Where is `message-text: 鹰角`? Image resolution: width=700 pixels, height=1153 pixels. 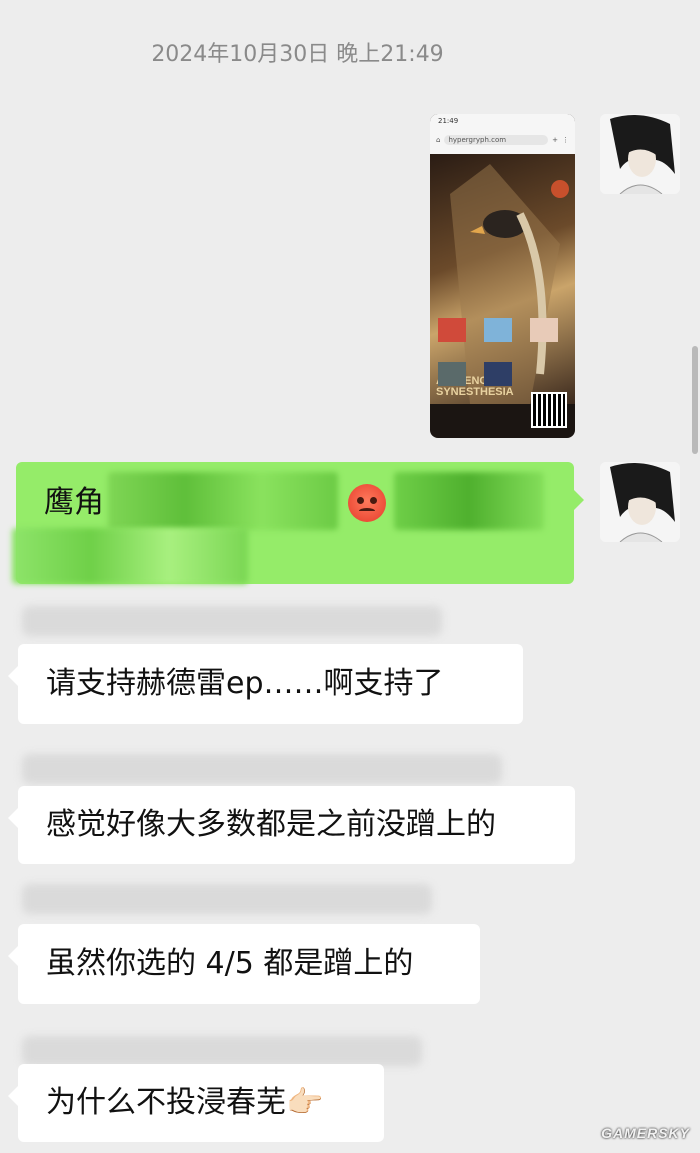 message-text: 鹰角 is located at coordinates (74, 502).